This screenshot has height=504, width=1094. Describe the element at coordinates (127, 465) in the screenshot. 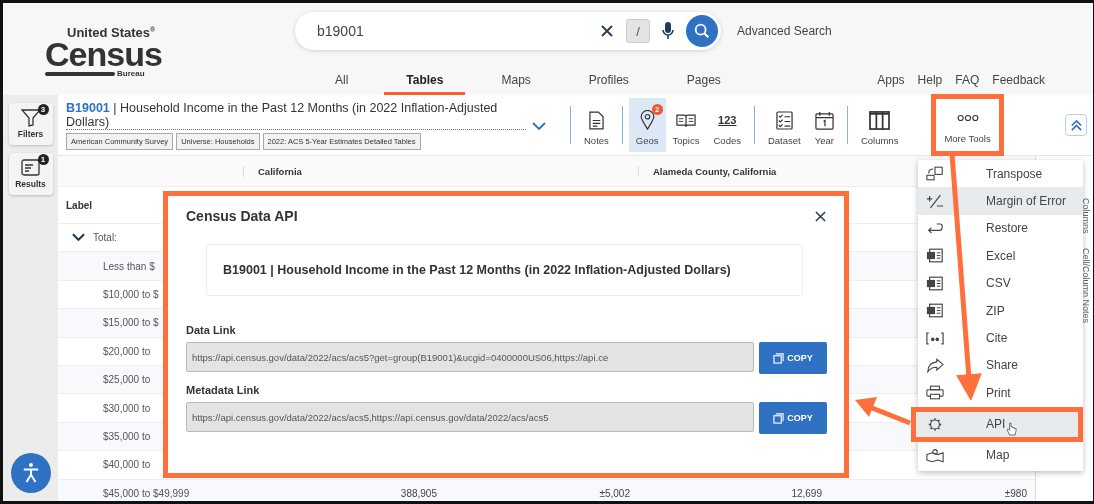

I see `row-label: $40,000 to` at that location.